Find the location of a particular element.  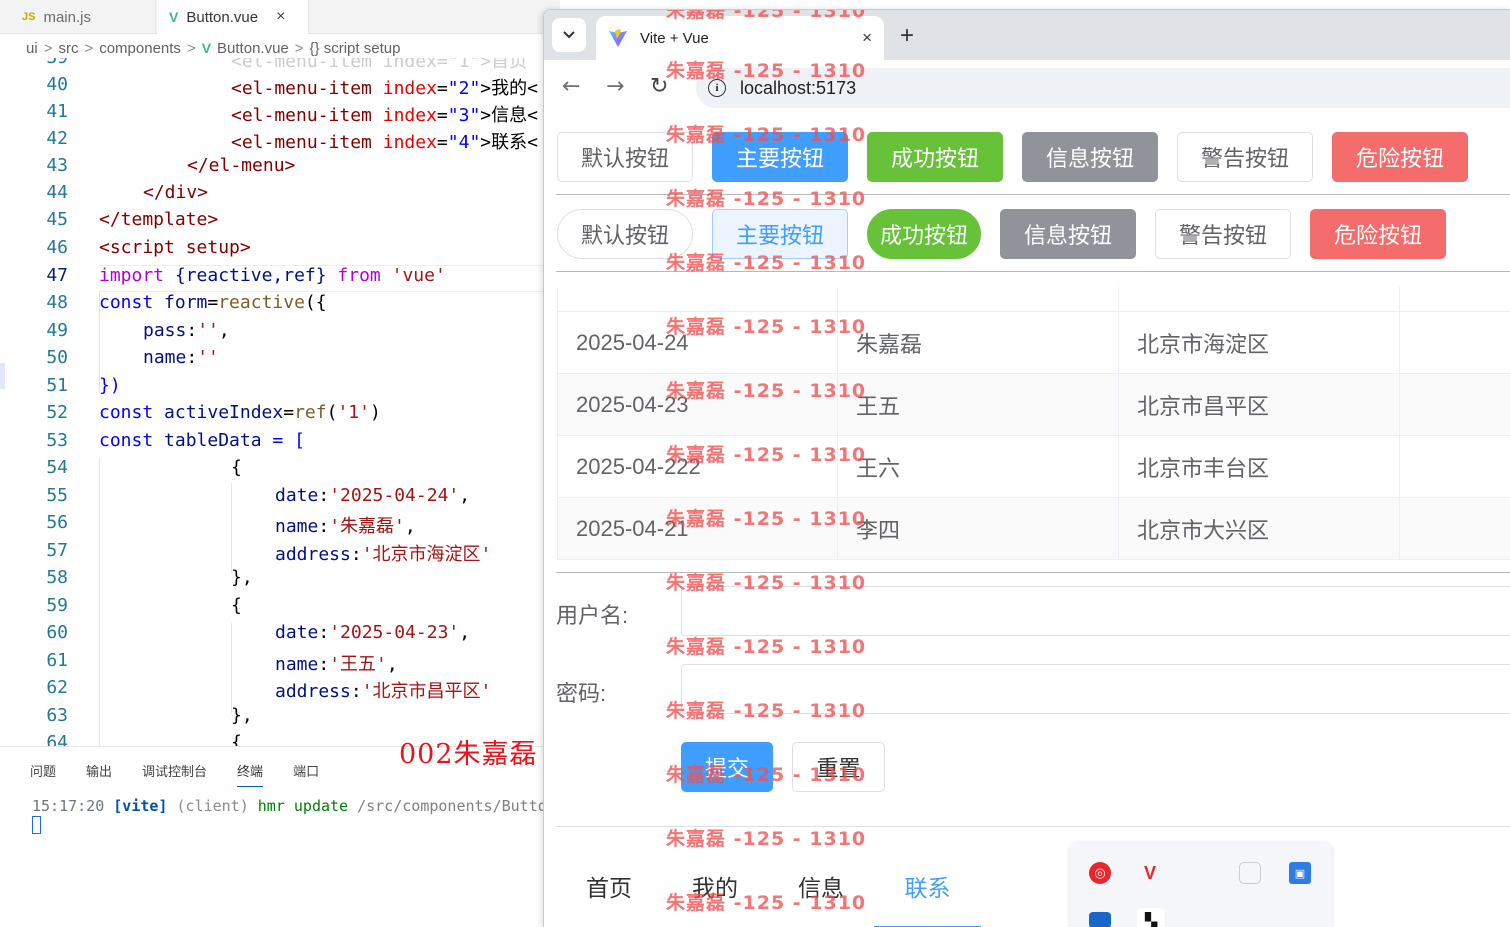

menu-item-mine: 我的 is located at coordinates (715, 888).